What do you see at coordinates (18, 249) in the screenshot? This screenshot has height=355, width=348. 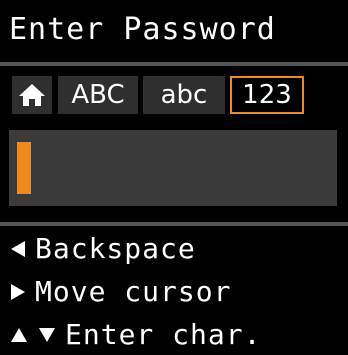 I see `left-arrow-icon` at bounding box center [18, 249].